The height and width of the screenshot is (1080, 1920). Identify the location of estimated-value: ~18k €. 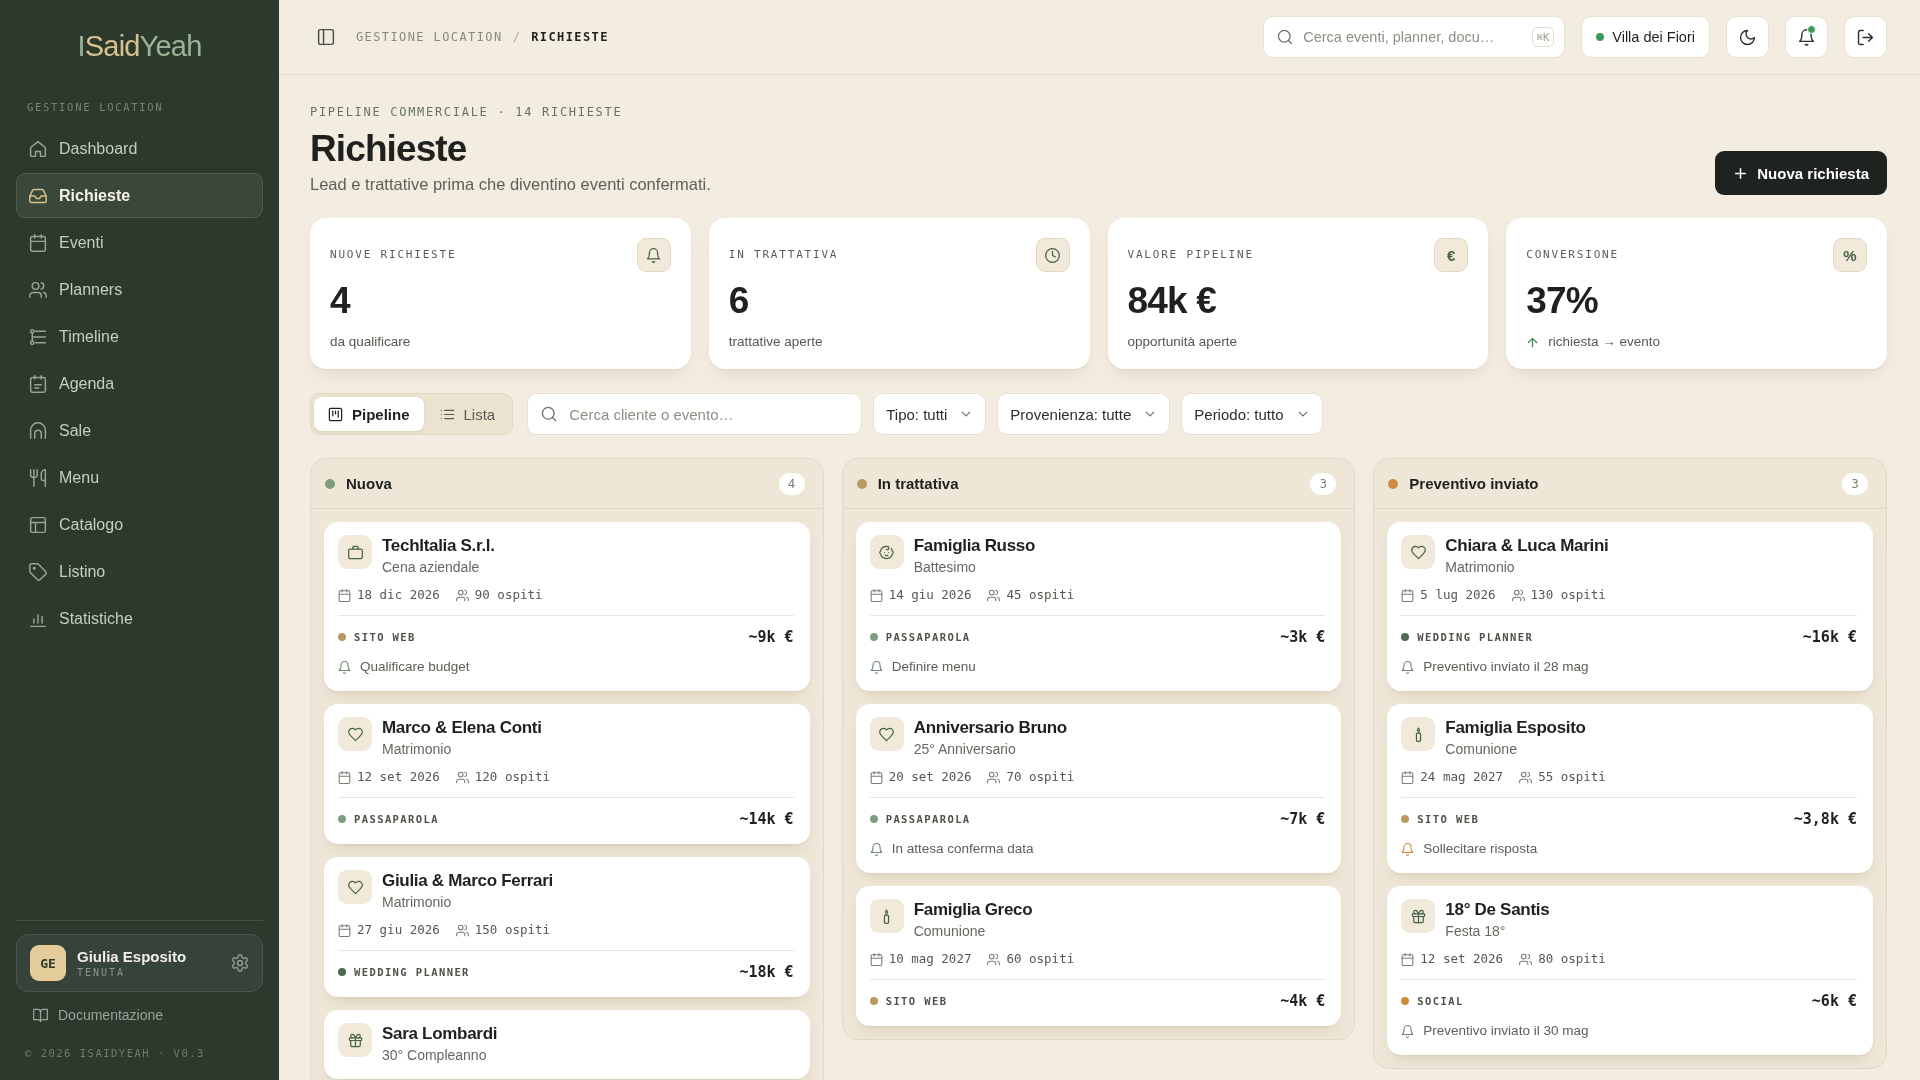
(766, 972).